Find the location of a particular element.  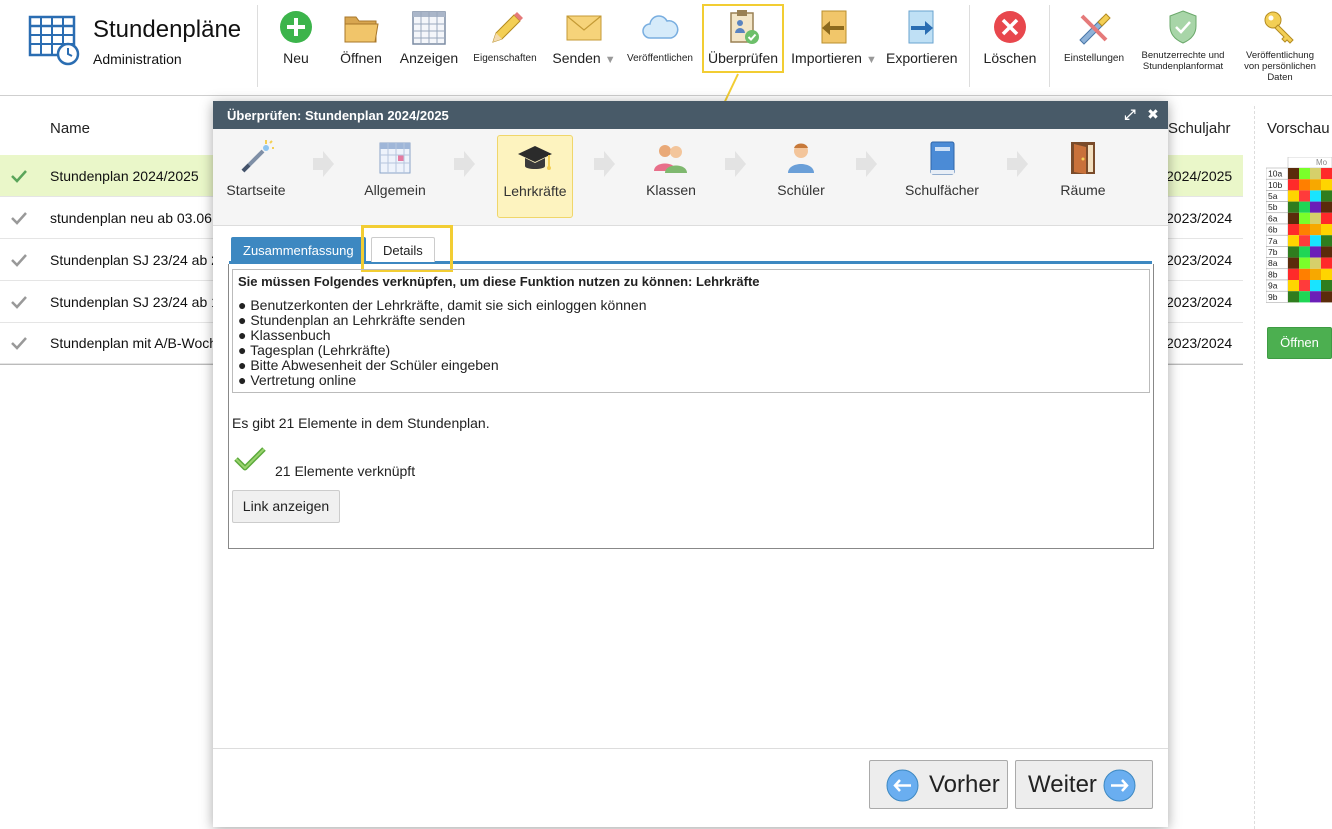

row-name: stundenplan neu ab 03.06. is located at coordinates (133, 218).